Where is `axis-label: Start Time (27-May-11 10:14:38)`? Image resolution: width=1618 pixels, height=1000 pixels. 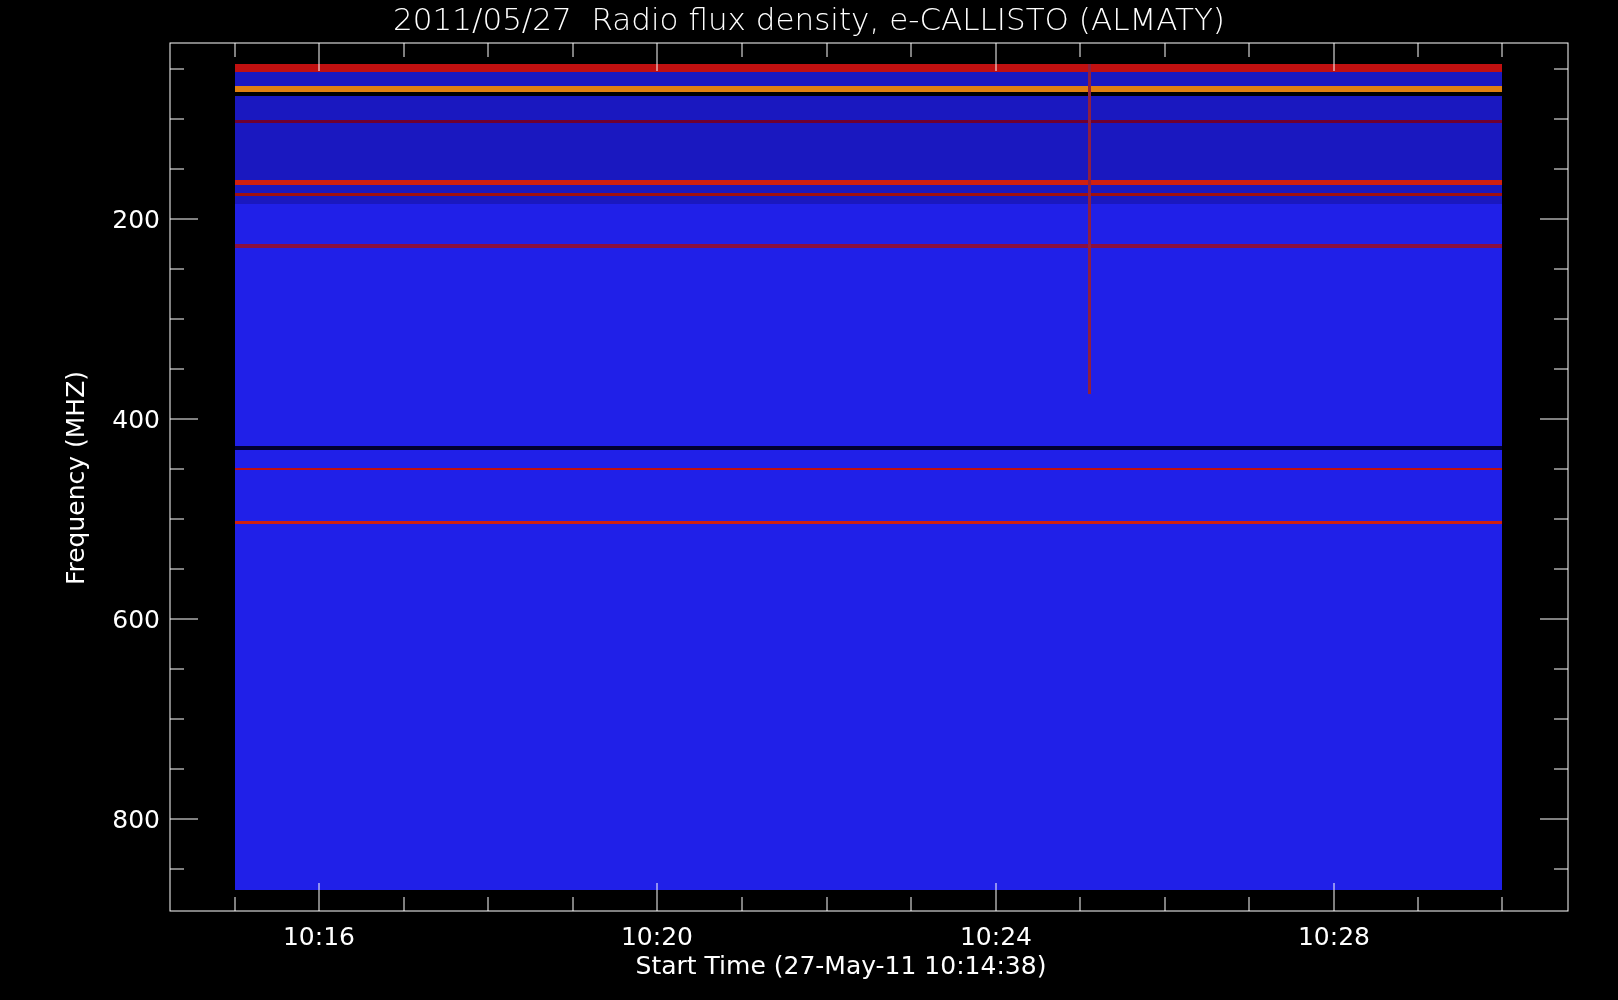 axis-label: Start Time (27-May-11 10:14:38) is located at coordinates (841, 965).